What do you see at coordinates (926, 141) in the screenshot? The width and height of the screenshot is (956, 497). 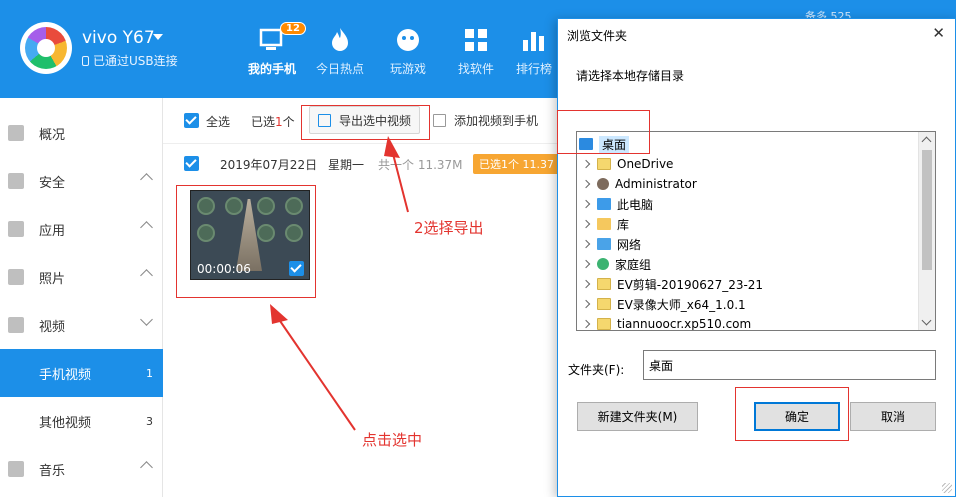 I see `scroll-up-icon` at bounding box center [926, 141].